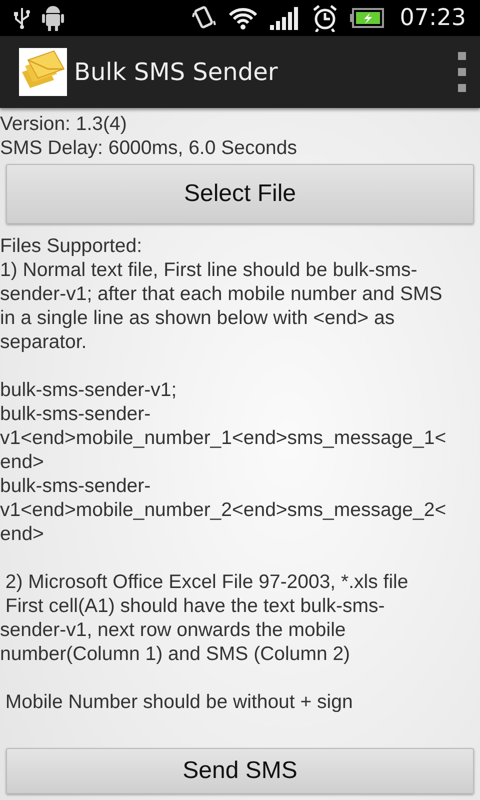  What do you see at coordinates (367, 18) in the screenshot?
I see `battery-charging-icon` at bounding box center [367, 18].